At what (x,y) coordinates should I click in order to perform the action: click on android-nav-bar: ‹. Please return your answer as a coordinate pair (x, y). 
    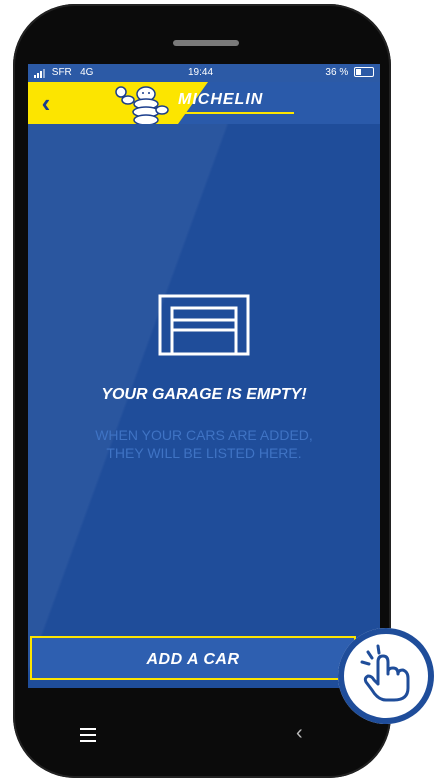
    Looking at the image, I should click on (204, 735).